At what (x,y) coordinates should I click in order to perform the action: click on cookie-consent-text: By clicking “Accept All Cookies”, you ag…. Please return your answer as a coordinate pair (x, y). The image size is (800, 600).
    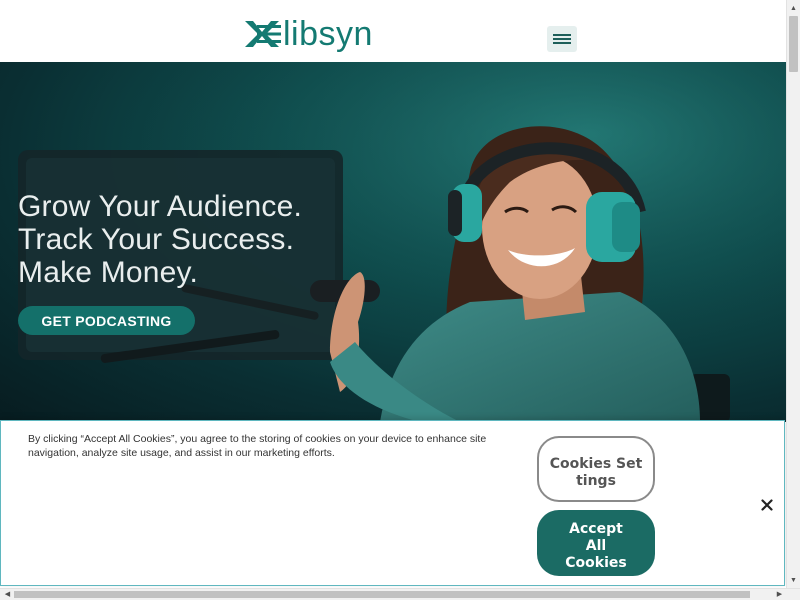
    Looking at the image, I should click on (257, 446).